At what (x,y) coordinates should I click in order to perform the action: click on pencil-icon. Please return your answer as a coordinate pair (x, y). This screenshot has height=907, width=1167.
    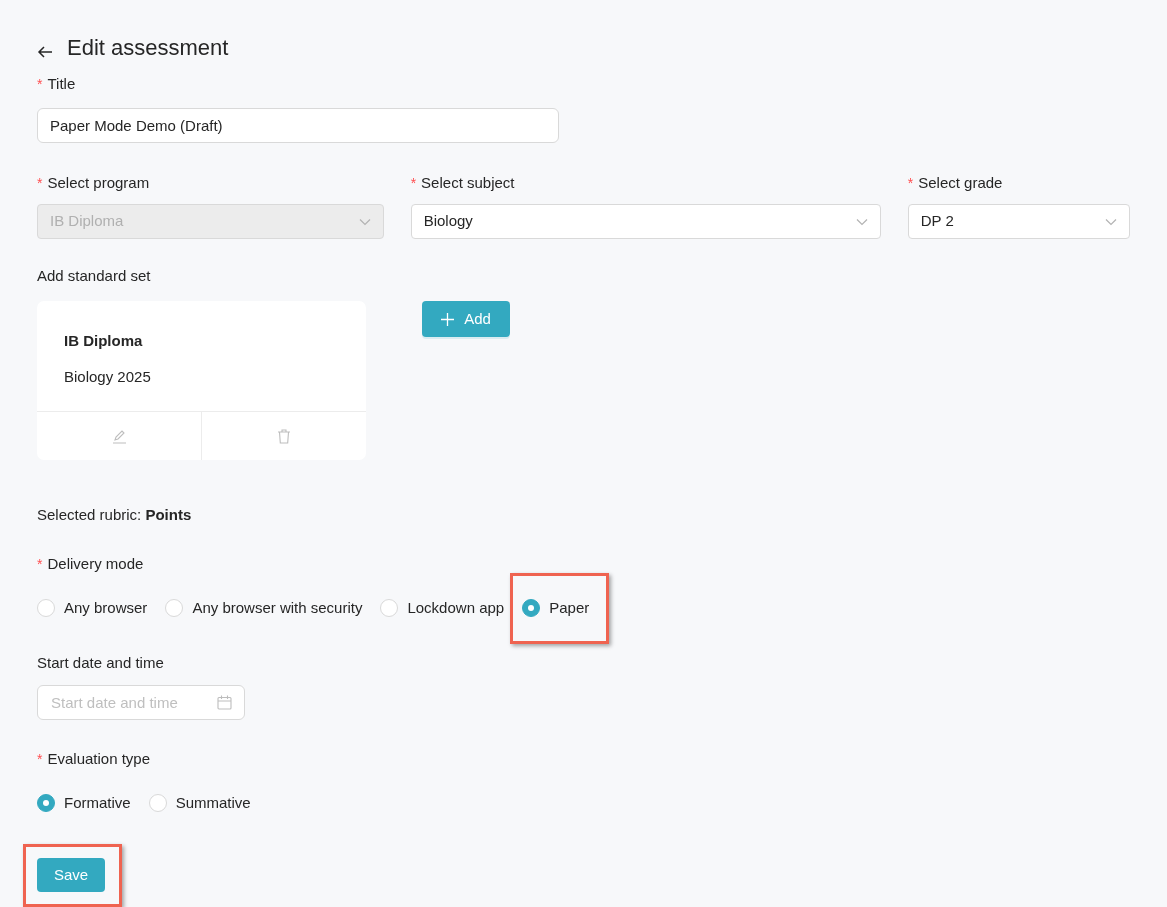
    Looking at the image, I should click on (119, 436).